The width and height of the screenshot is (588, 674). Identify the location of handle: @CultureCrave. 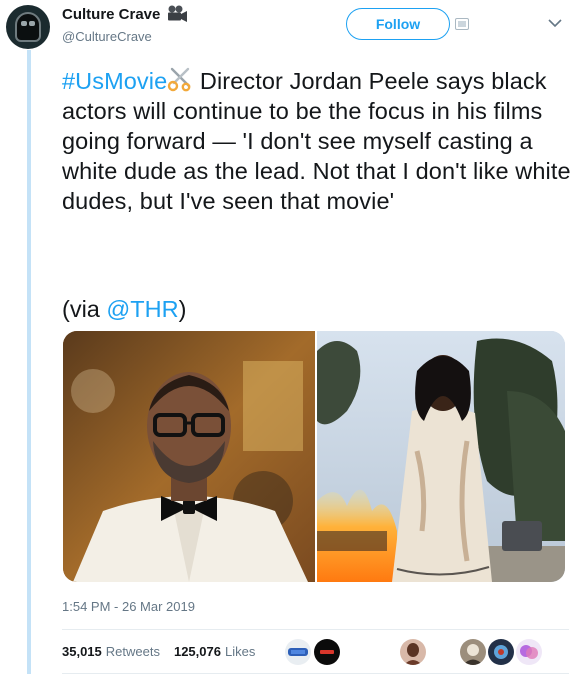
(107, 36).